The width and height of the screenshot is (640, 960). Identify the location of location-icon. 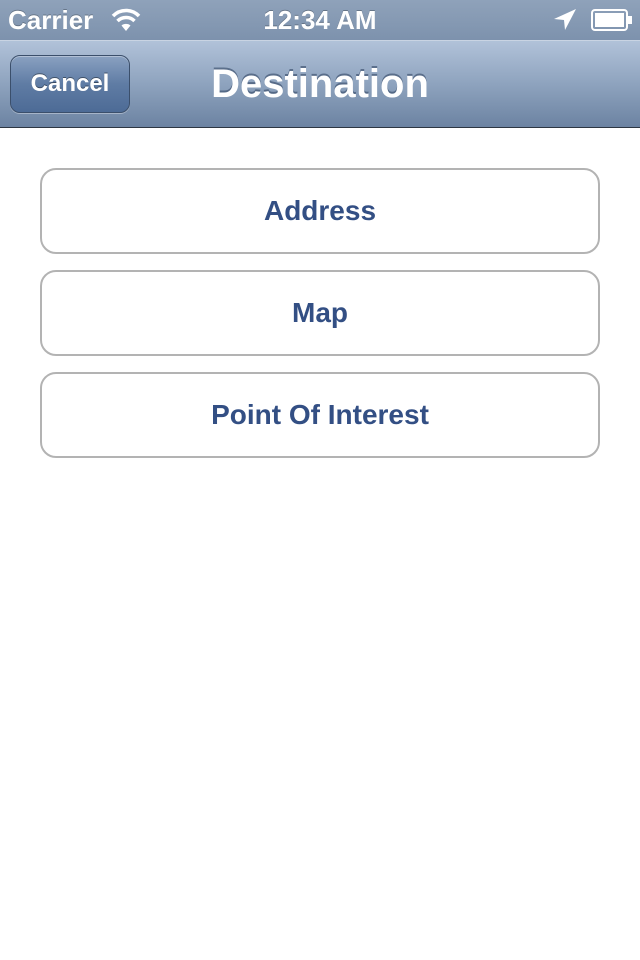
(565, 20).